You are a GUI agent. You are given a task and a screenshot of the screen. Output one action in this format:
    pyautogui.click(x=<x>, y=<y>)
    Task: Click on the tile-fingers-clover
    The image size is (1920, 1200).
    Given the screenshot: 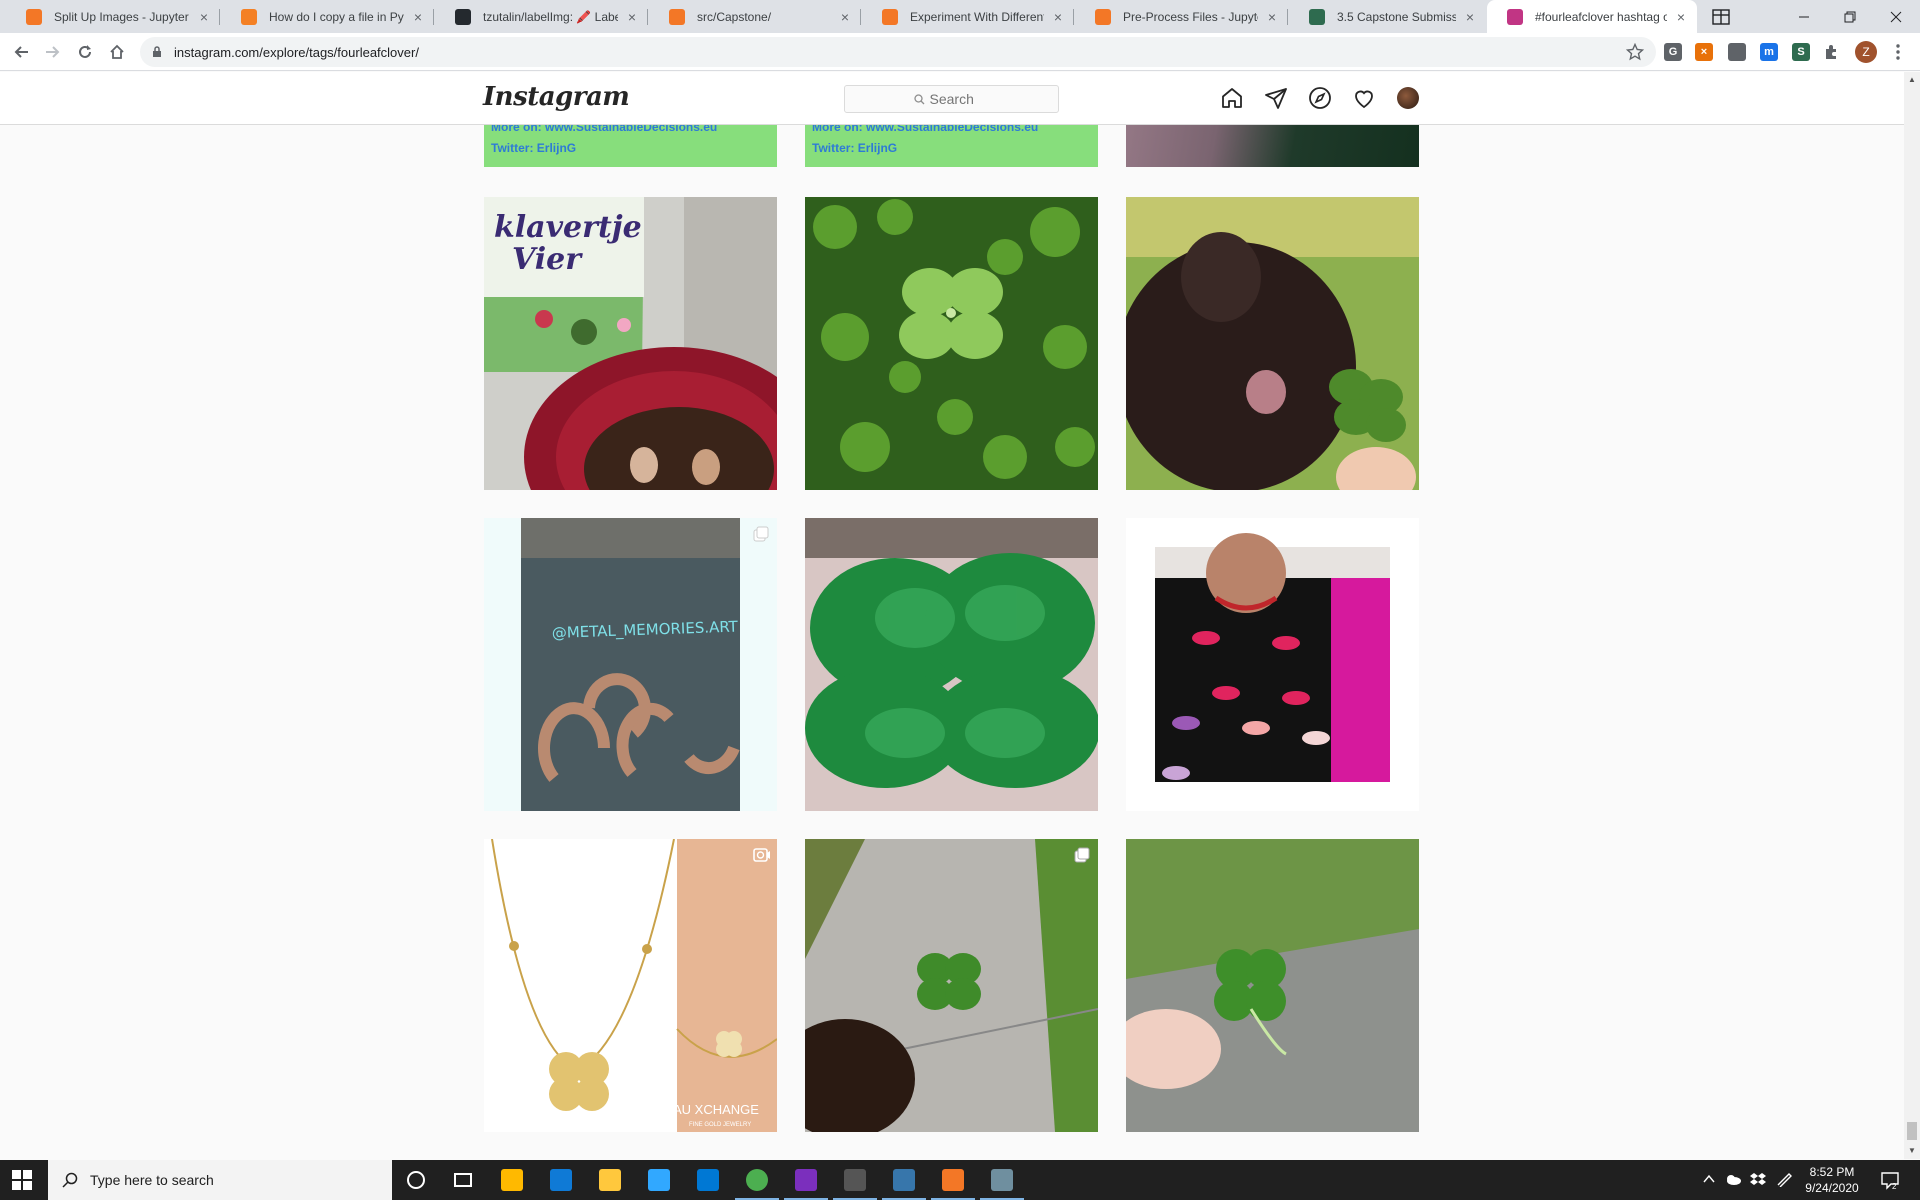 What is the action you would take?
    pyautogui.click(x=1272, y=985)
    